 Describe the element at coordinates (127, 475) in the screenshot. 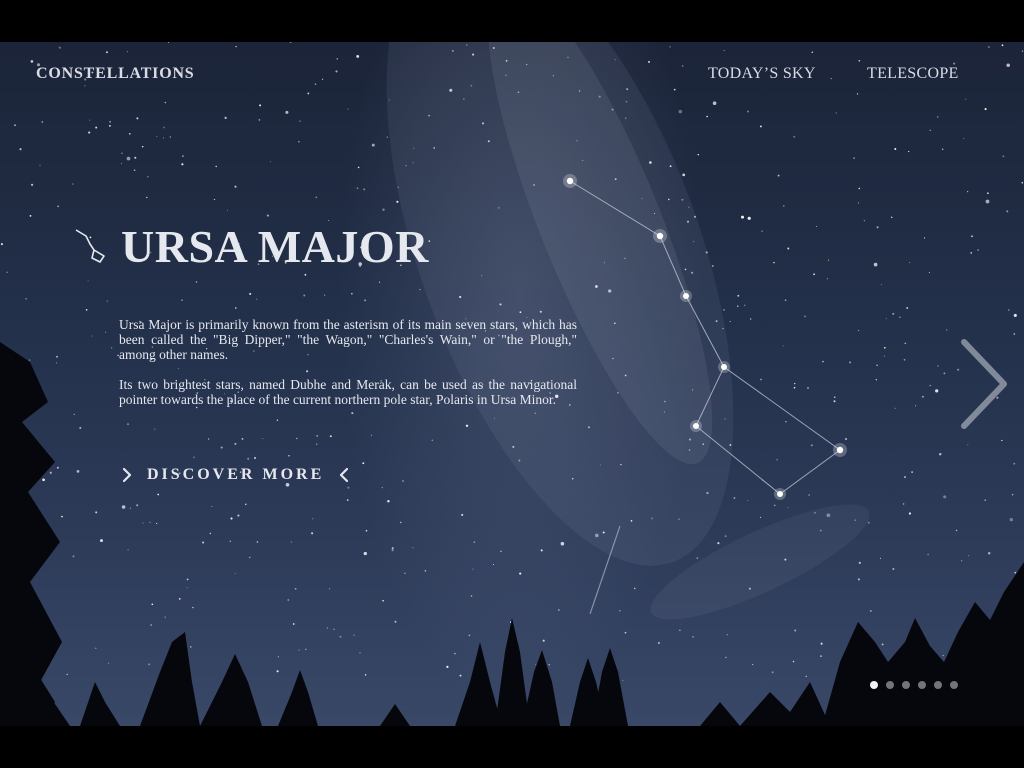

I see `chevron-right-icon` at that location.